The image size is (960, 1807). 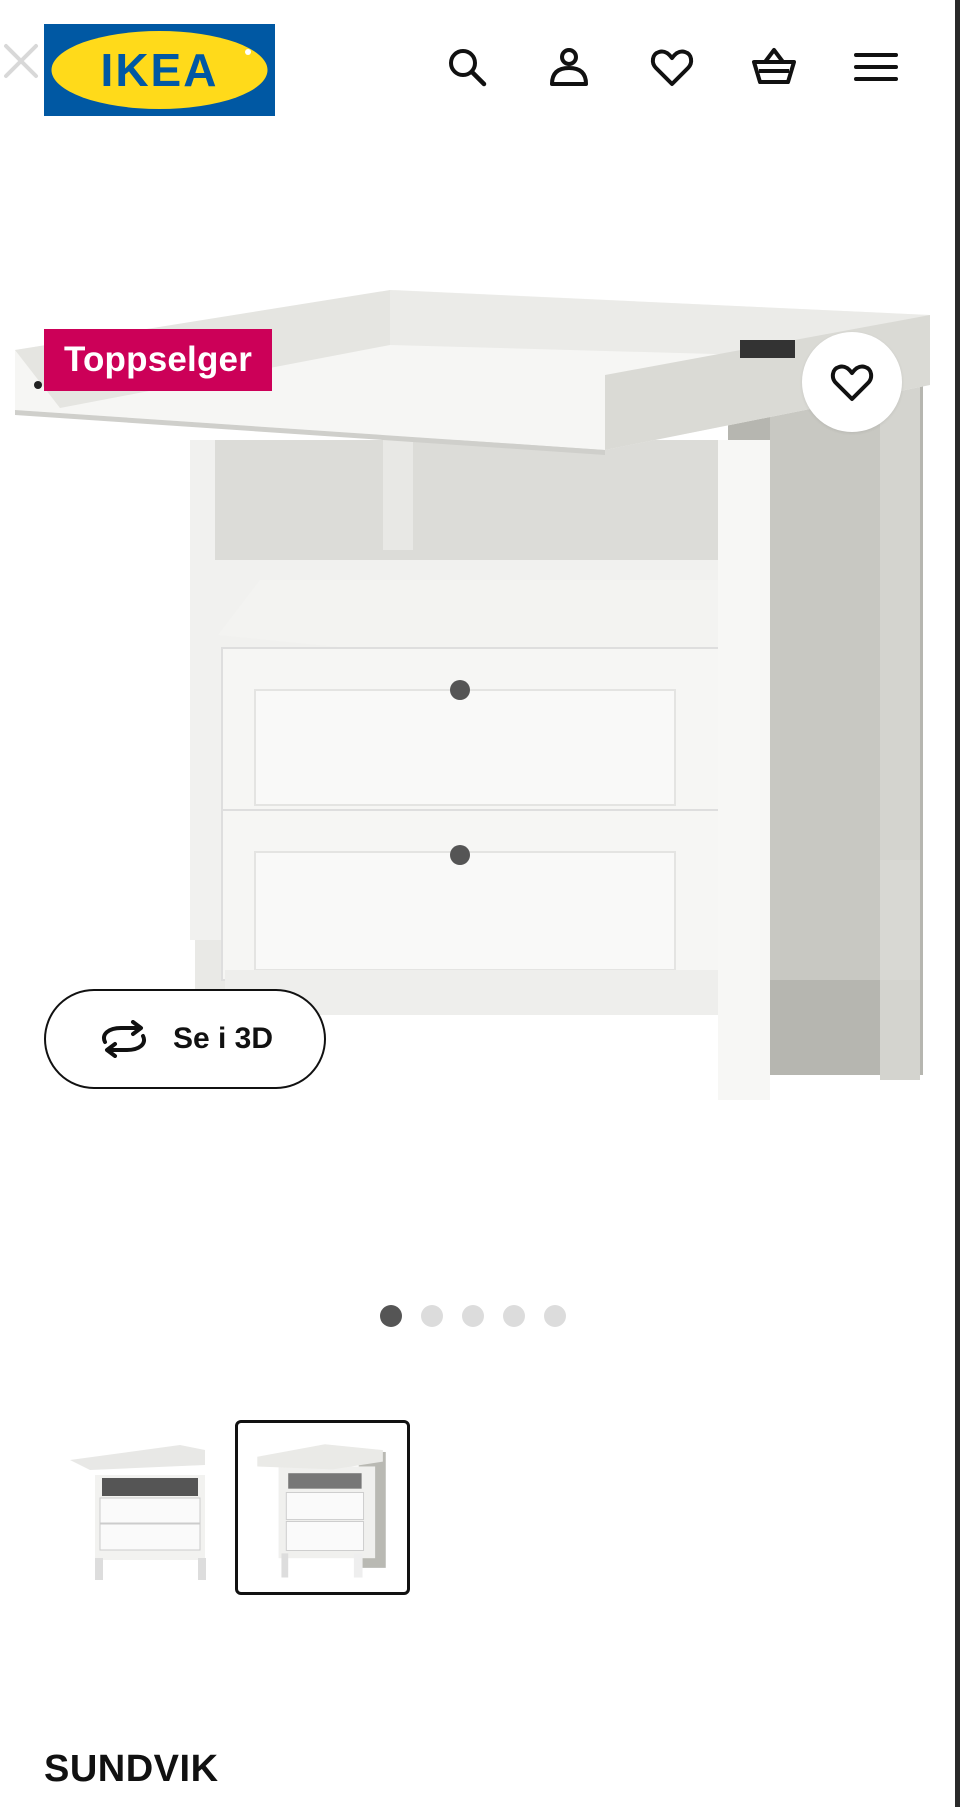 What do you see at coordinates (21, 61) in the screenshot?
I see `close-icon` at bounding box center [21, 61].